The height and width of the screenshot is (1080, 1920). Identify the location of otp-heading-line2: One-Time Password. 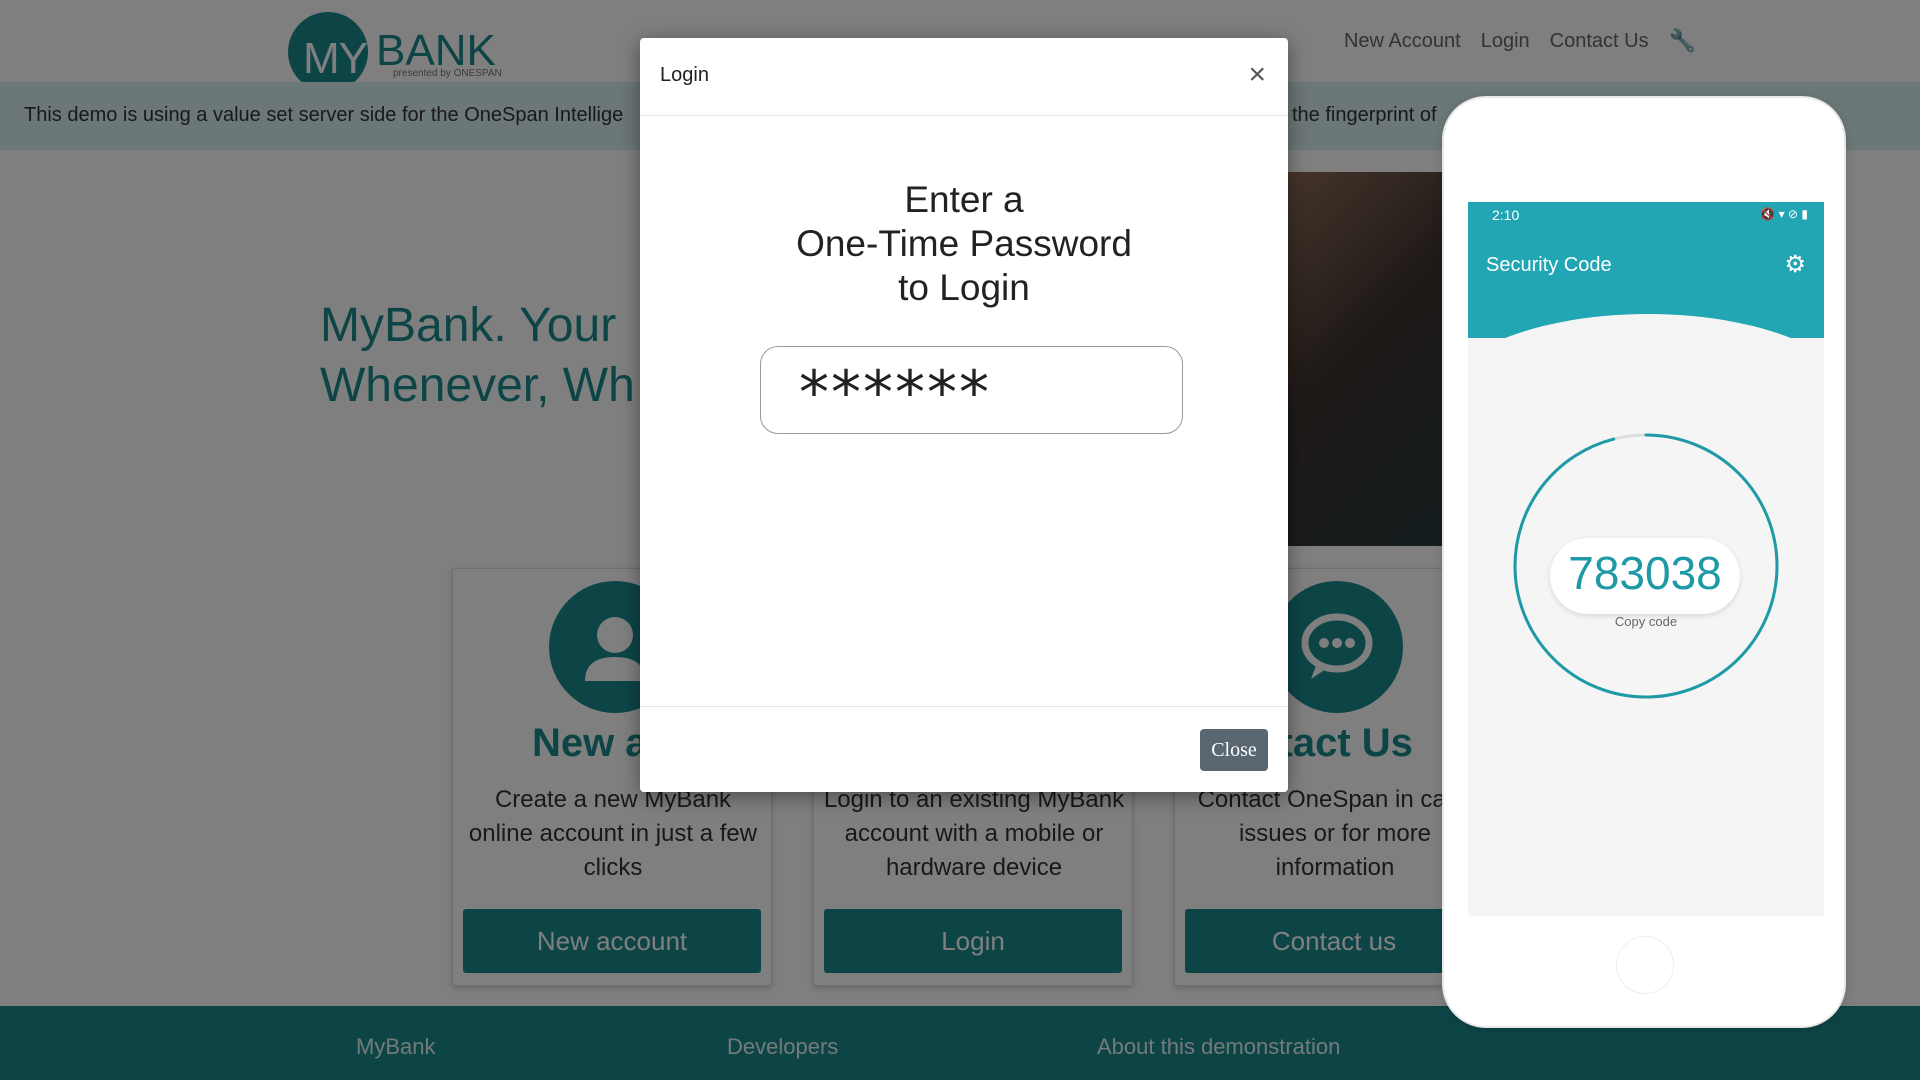
(964, 243).